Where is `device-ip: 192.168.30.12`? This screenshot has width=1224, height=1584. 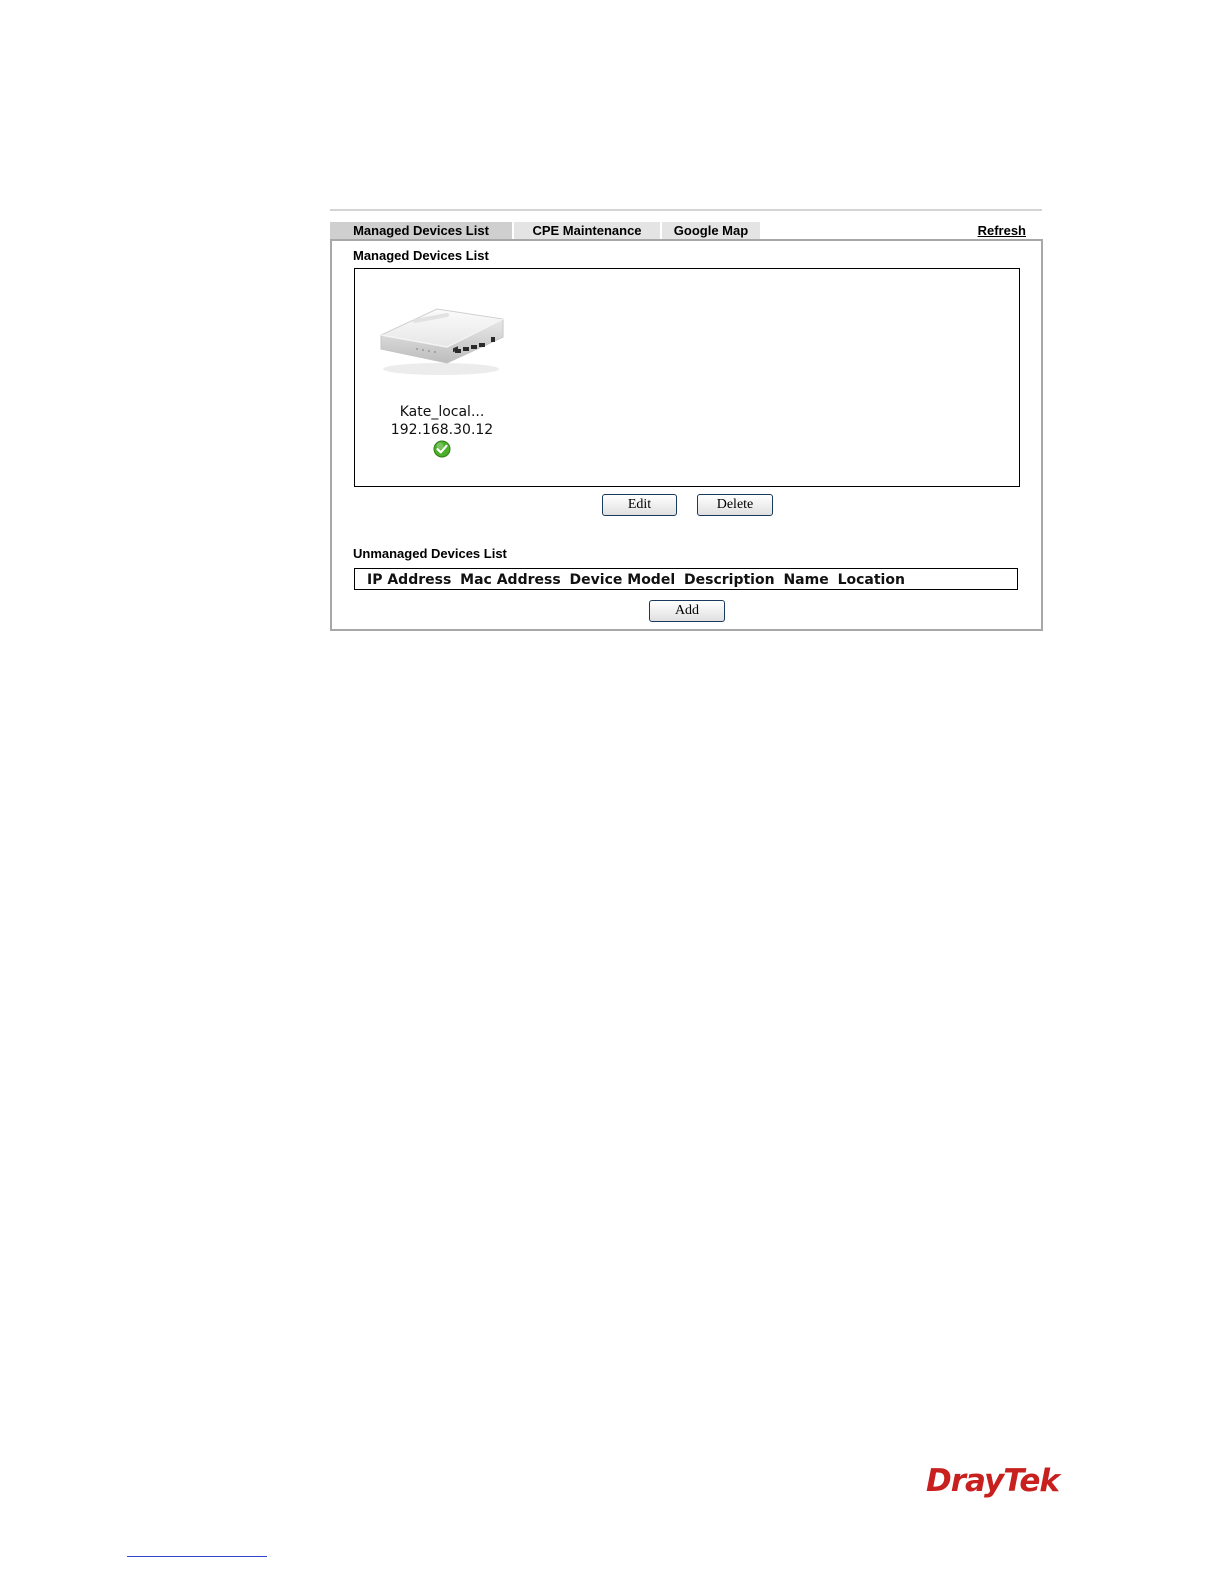 device-ip: 192.168.30.12 is located at coordinates (442, 430).